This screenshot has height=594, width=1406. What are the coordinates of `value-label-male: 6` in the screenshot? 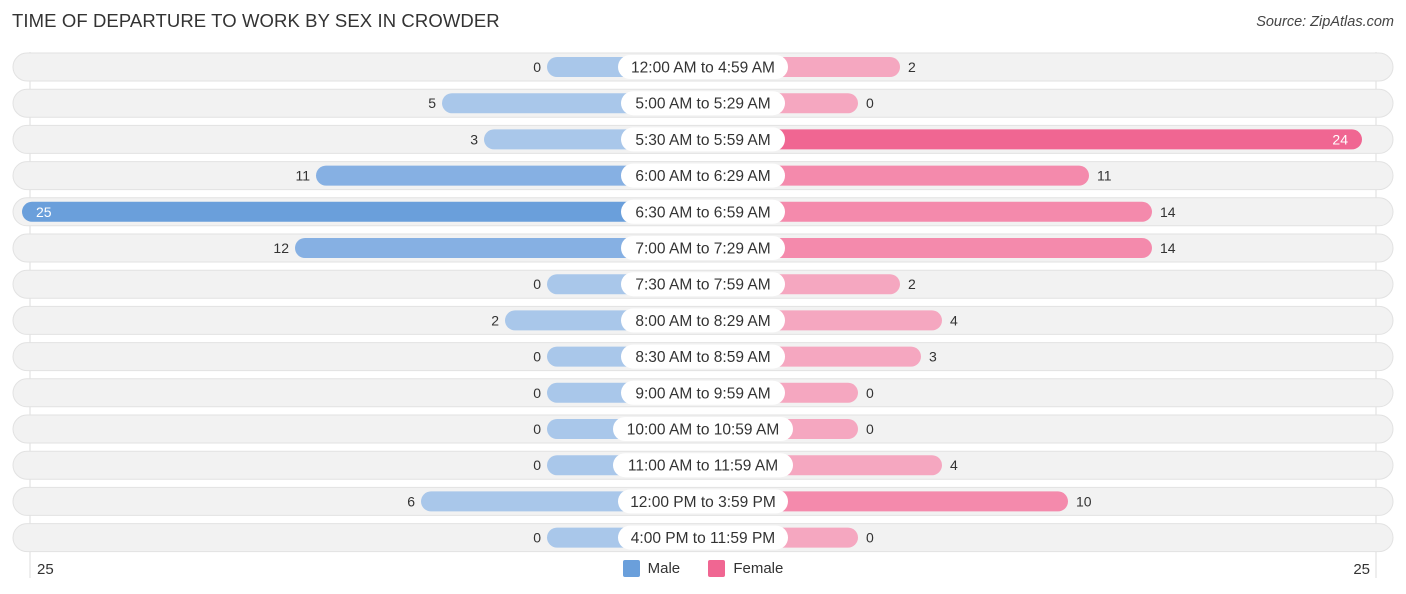 It's located at (411, 501).